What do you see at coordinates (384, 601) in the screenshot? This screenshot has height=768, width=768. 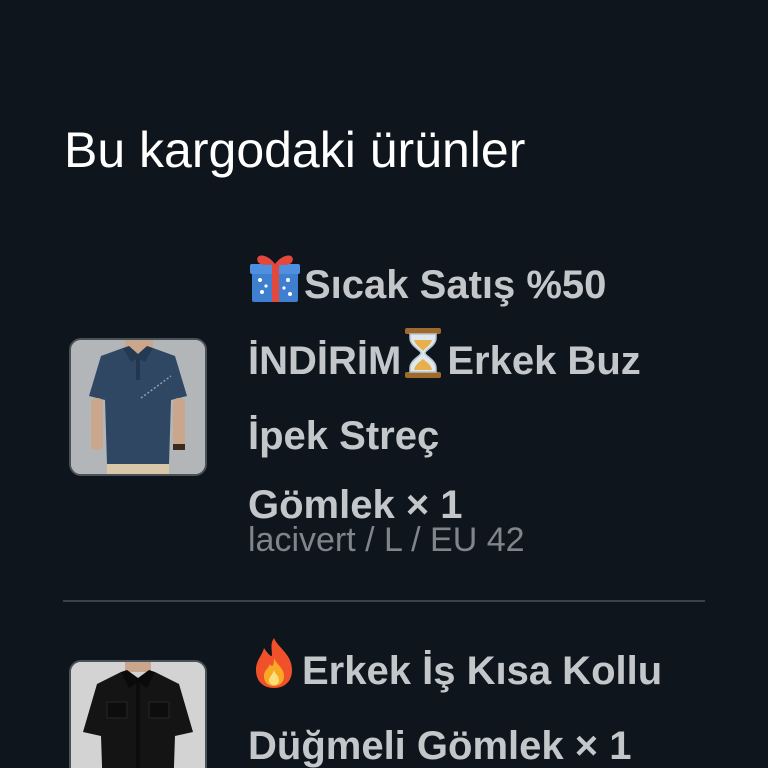 I see `item-divider` at bounding box center [384, 601].